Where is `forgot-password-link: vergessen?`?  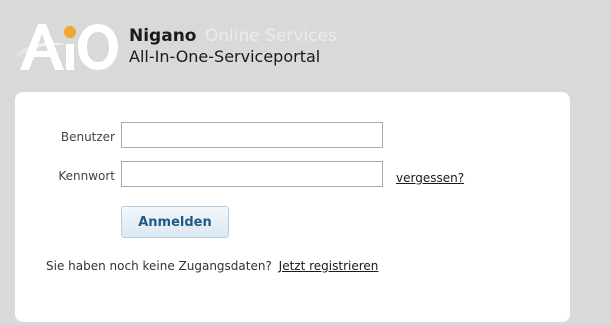
forgot-password-link: vergessen? is located at coordinates (430, 178).